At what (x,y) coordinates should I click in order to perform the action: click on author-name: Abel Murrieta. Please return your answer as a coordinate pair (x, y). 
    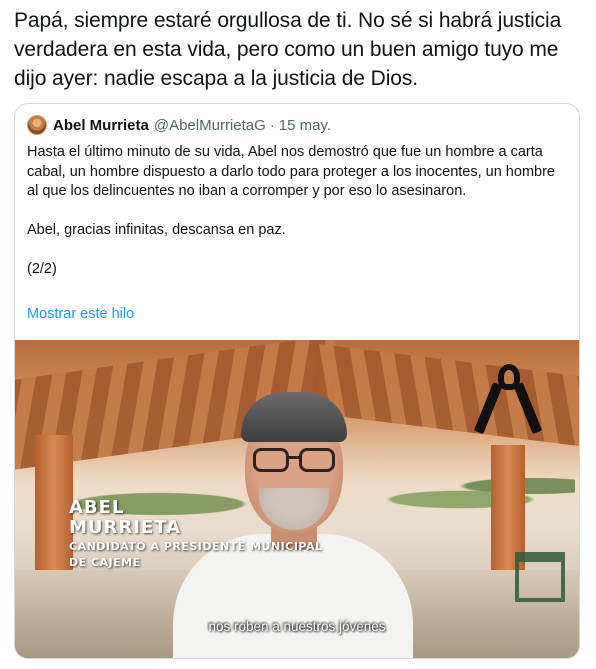
    Looking at the image, I should click on (101, 125).